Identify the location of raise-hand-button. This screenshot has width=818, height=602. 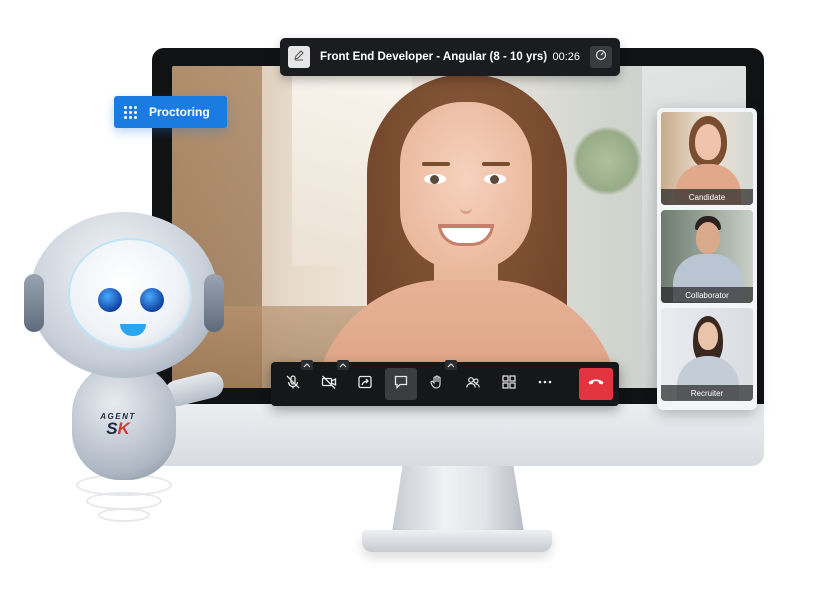
(439, 380).